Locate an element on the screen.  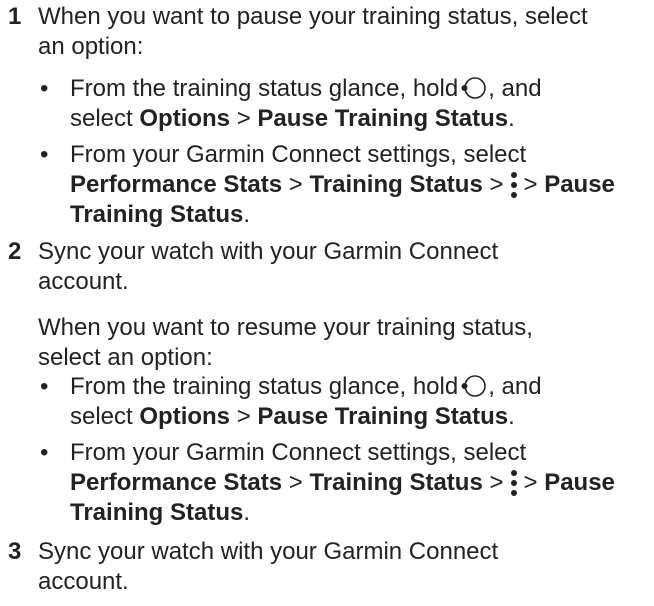
step-text: an option: is located at coordinates (91, 46).